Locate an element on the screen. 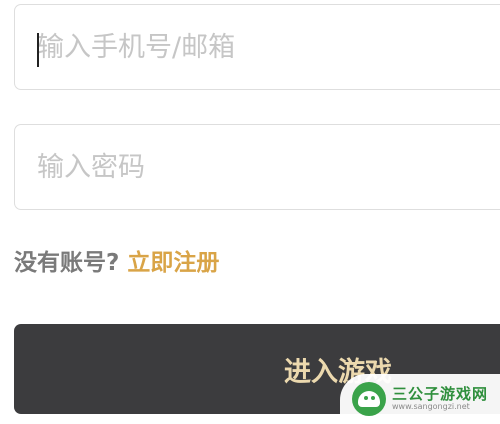  watermark-text: 三公子游戏网 www.sangongzi.net is located at coordinates (440, 397).